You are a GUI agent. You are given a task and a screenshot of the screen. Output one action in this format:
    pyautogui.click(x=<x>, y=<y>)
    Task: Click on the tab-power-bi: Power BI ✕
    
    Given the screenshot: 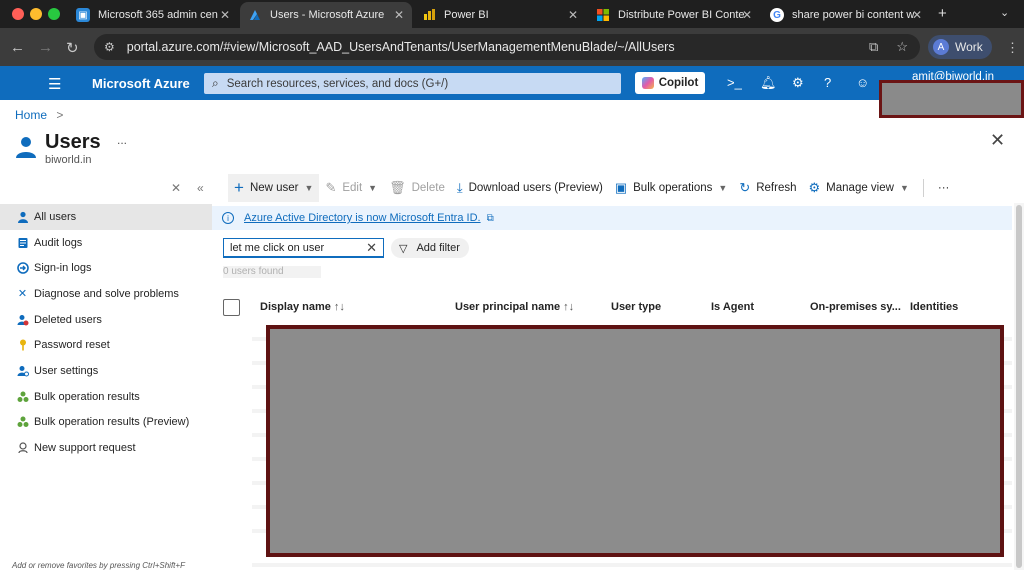 What is the action you would take?
    pyautogui.click(x=500, y=15)
    